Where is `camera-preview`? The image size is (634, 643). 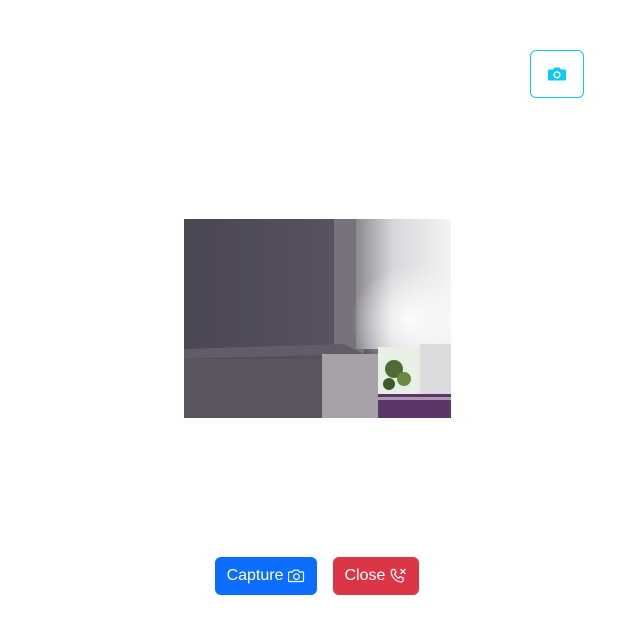 camera-preview is located at coordinates (317, 318).